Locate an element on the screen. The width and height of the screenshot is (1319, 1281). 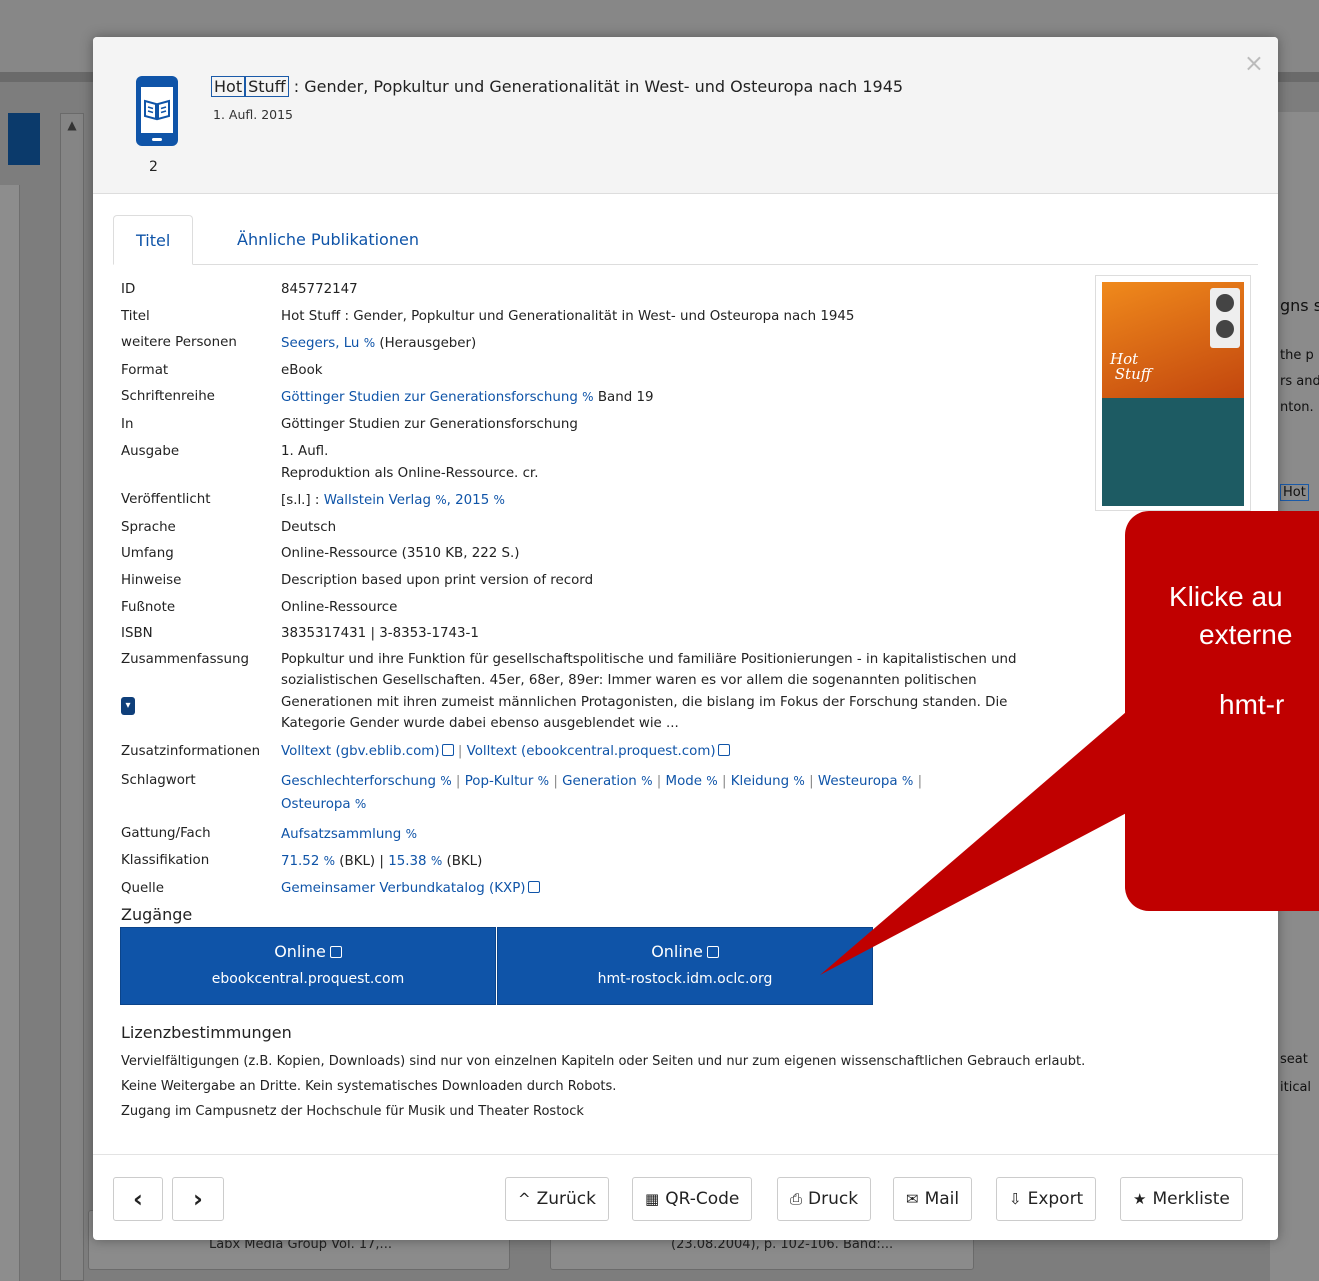
source-link: Gemeinsamer Verbundkatalog (KXP) is located at coordinates (403, 888).